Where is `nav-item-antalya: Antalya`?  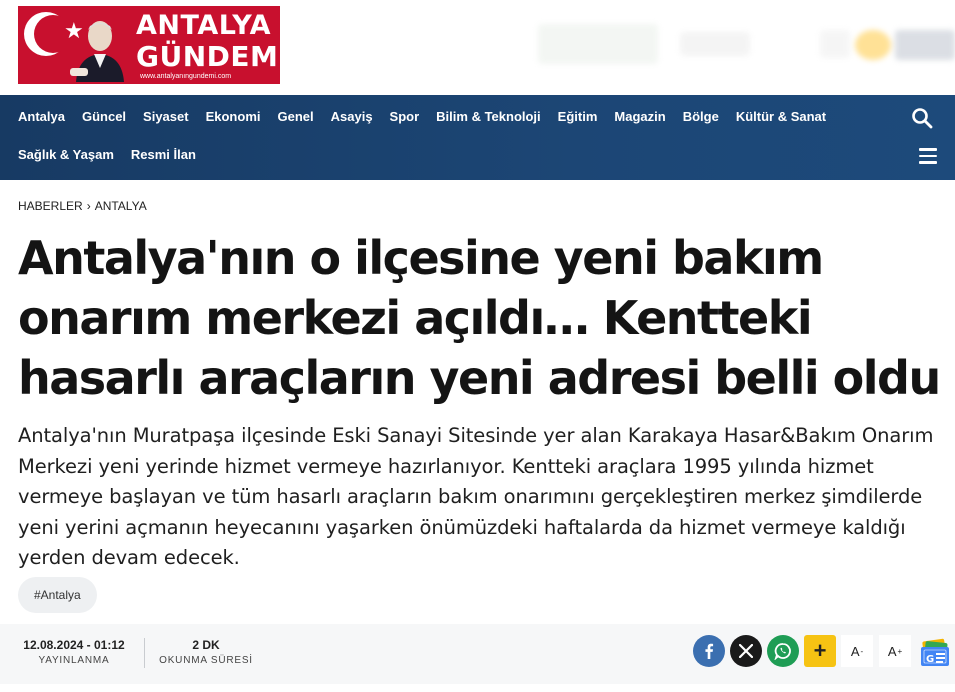
nav-item-antalya: Antalya is located at coordinates (41, 117).